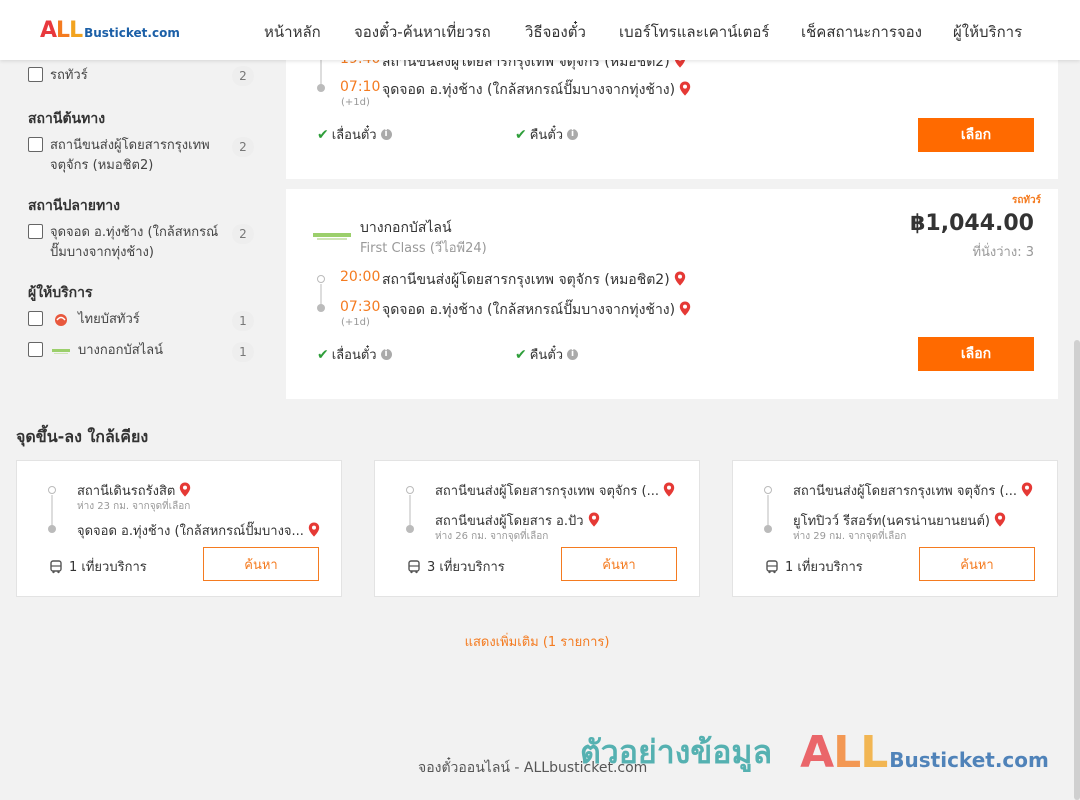 The width and height of the screenshot is (1080, 800). What do you see at coordinates (972, 223) in the screenshot?
I see `ticket-price: ฿1,044.00` at bounding box center [972, 223].